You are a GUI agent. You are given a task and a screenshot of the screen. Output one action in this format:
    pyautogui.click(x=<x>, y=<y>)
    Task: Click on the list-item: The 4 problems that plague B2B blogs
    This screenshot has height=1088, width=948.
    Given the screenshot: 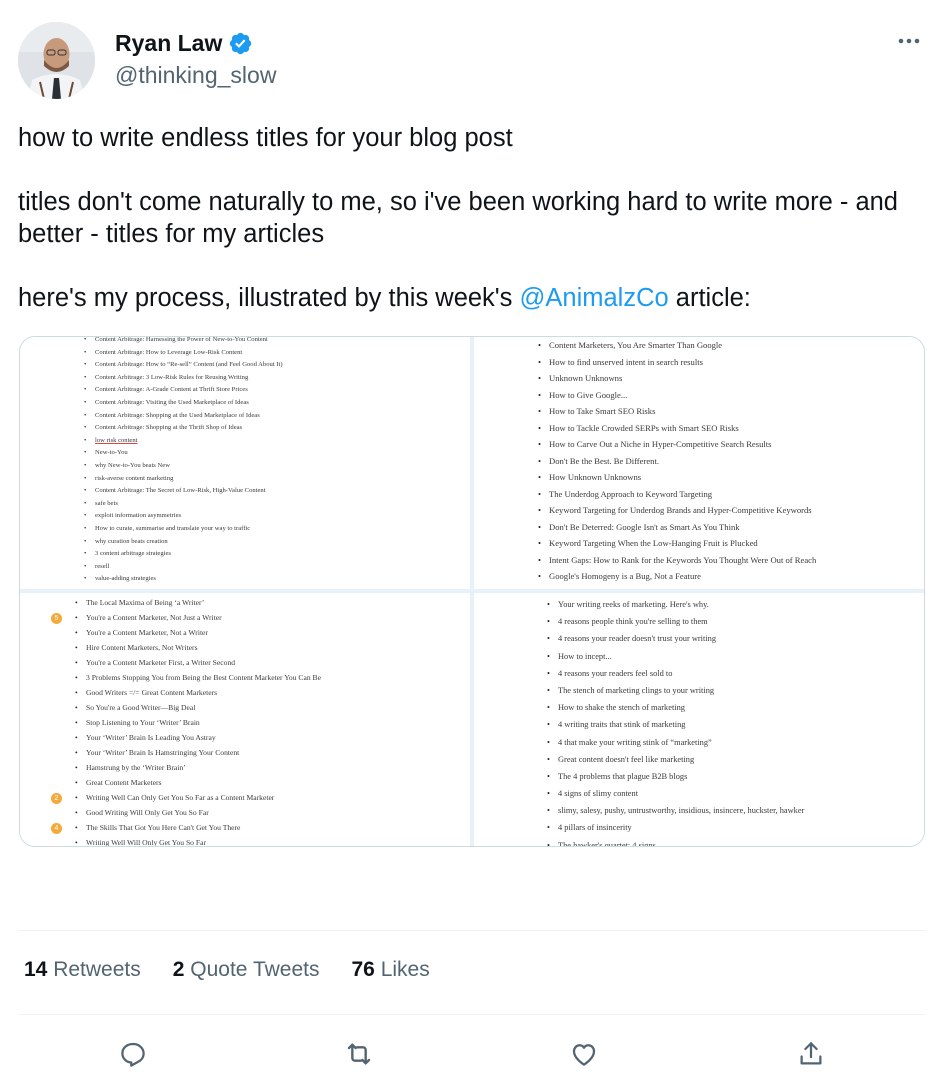 What is the action you would take?
    pyautogui.click(x=675, y=776)
    